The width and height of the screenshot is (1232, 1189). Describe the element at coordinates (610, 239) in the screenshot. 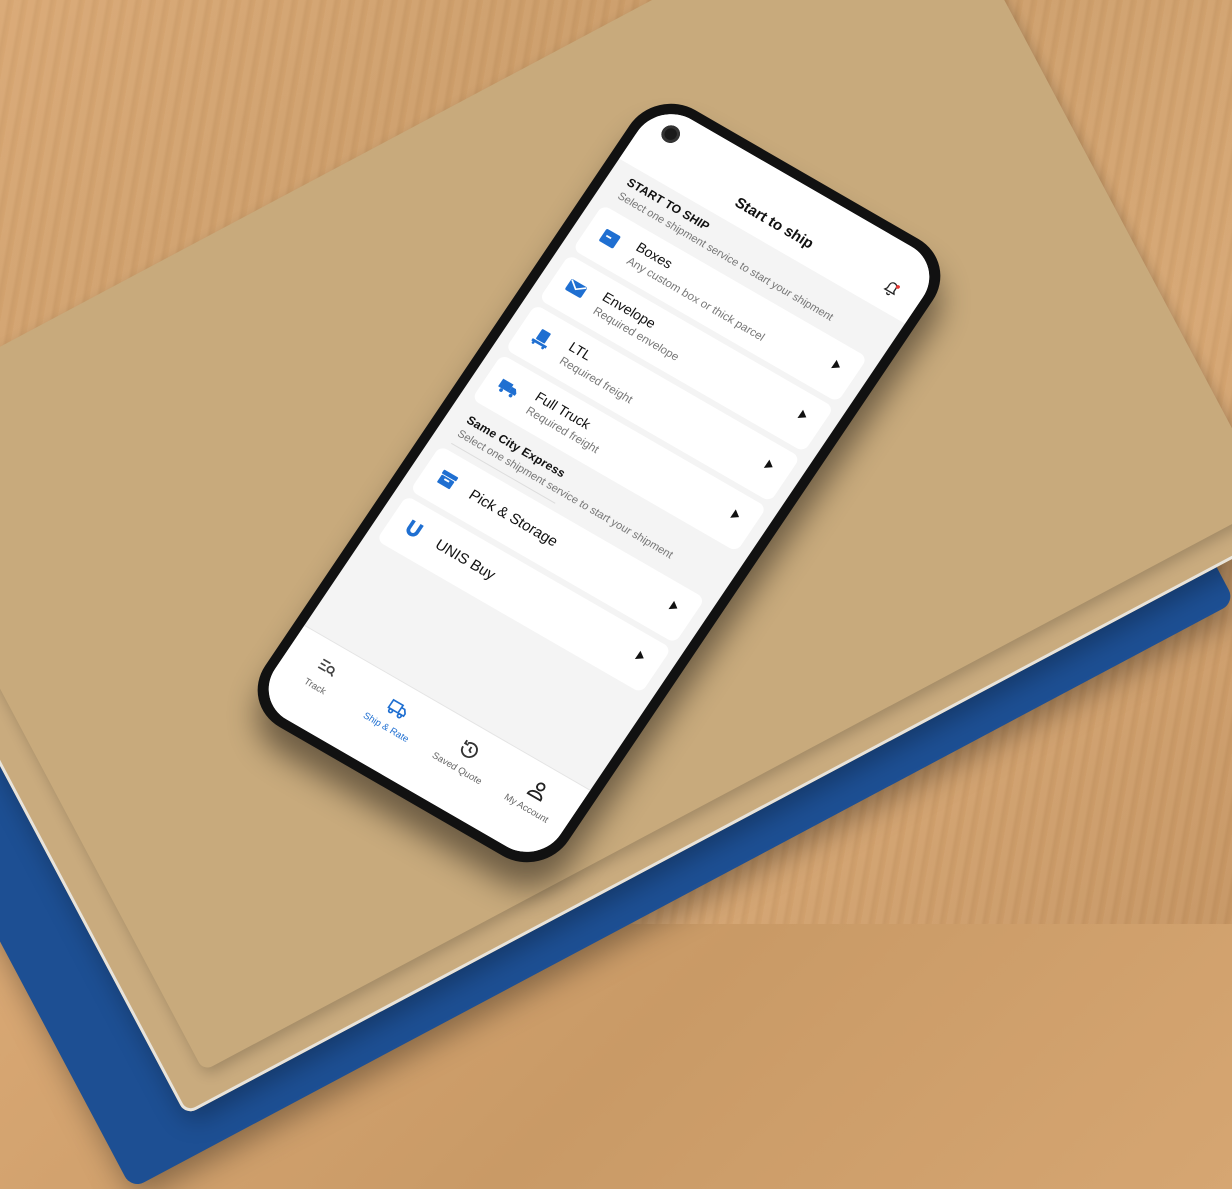

I see `box-icon` at that location.